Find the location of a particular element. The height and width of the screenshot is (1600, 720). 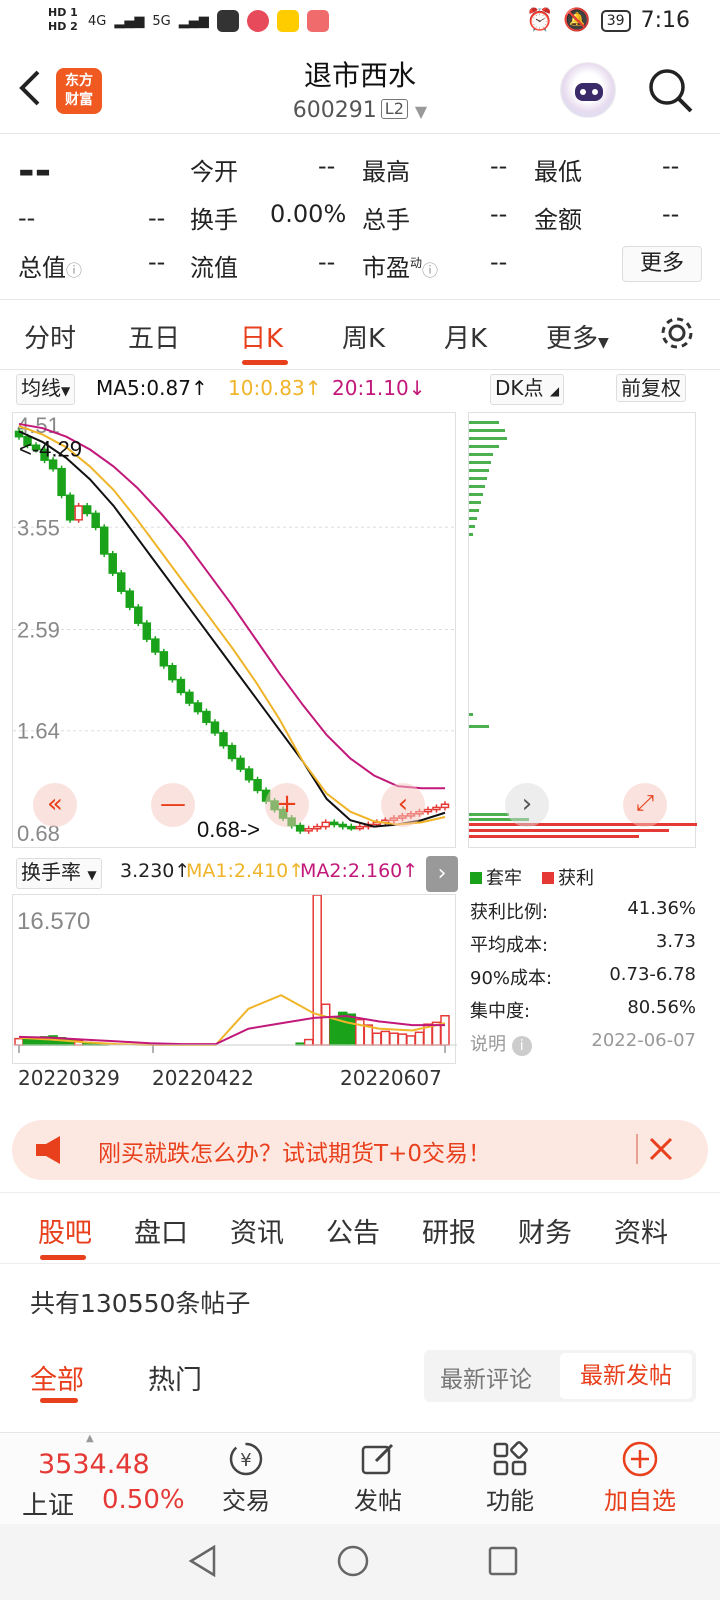

grid-icon is located at coordinates (510, 1458).